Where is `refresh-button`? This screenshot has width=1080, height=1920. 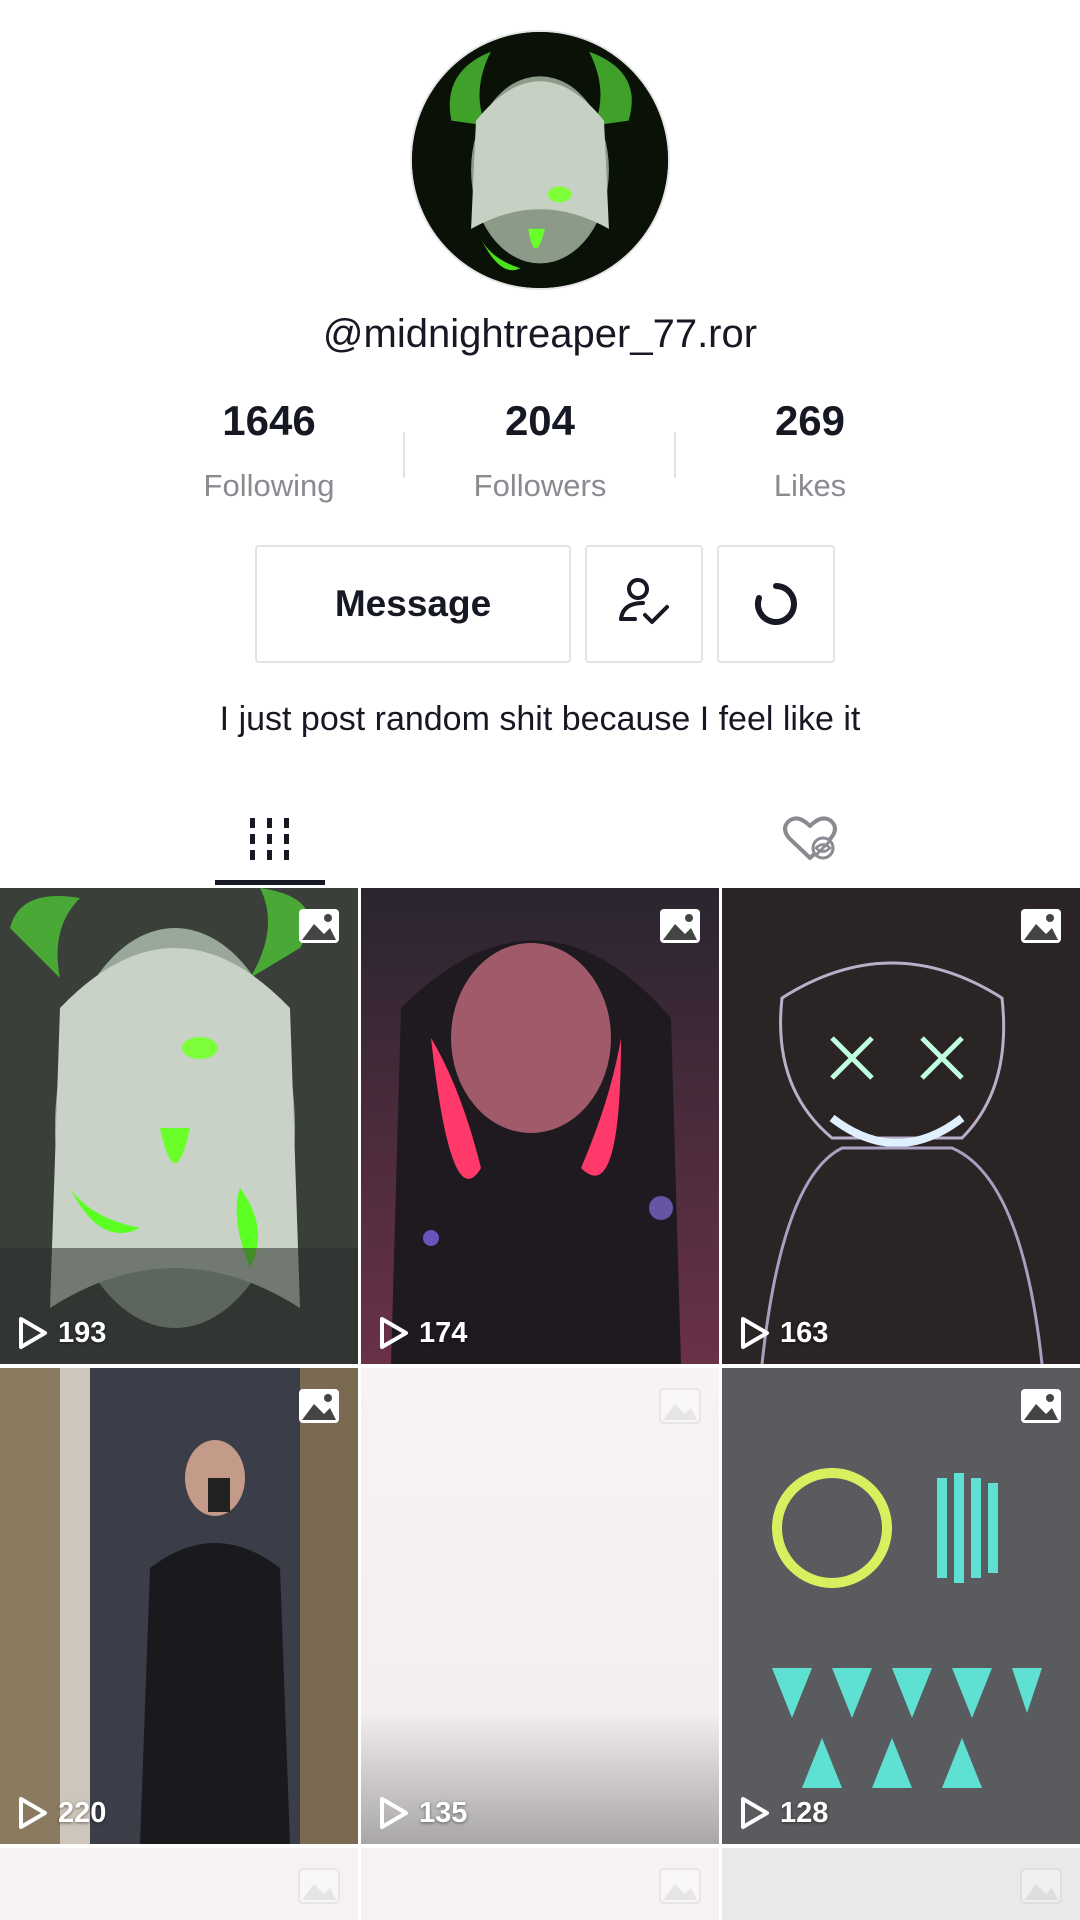
refresh-button is located at coordinates (776, 604).